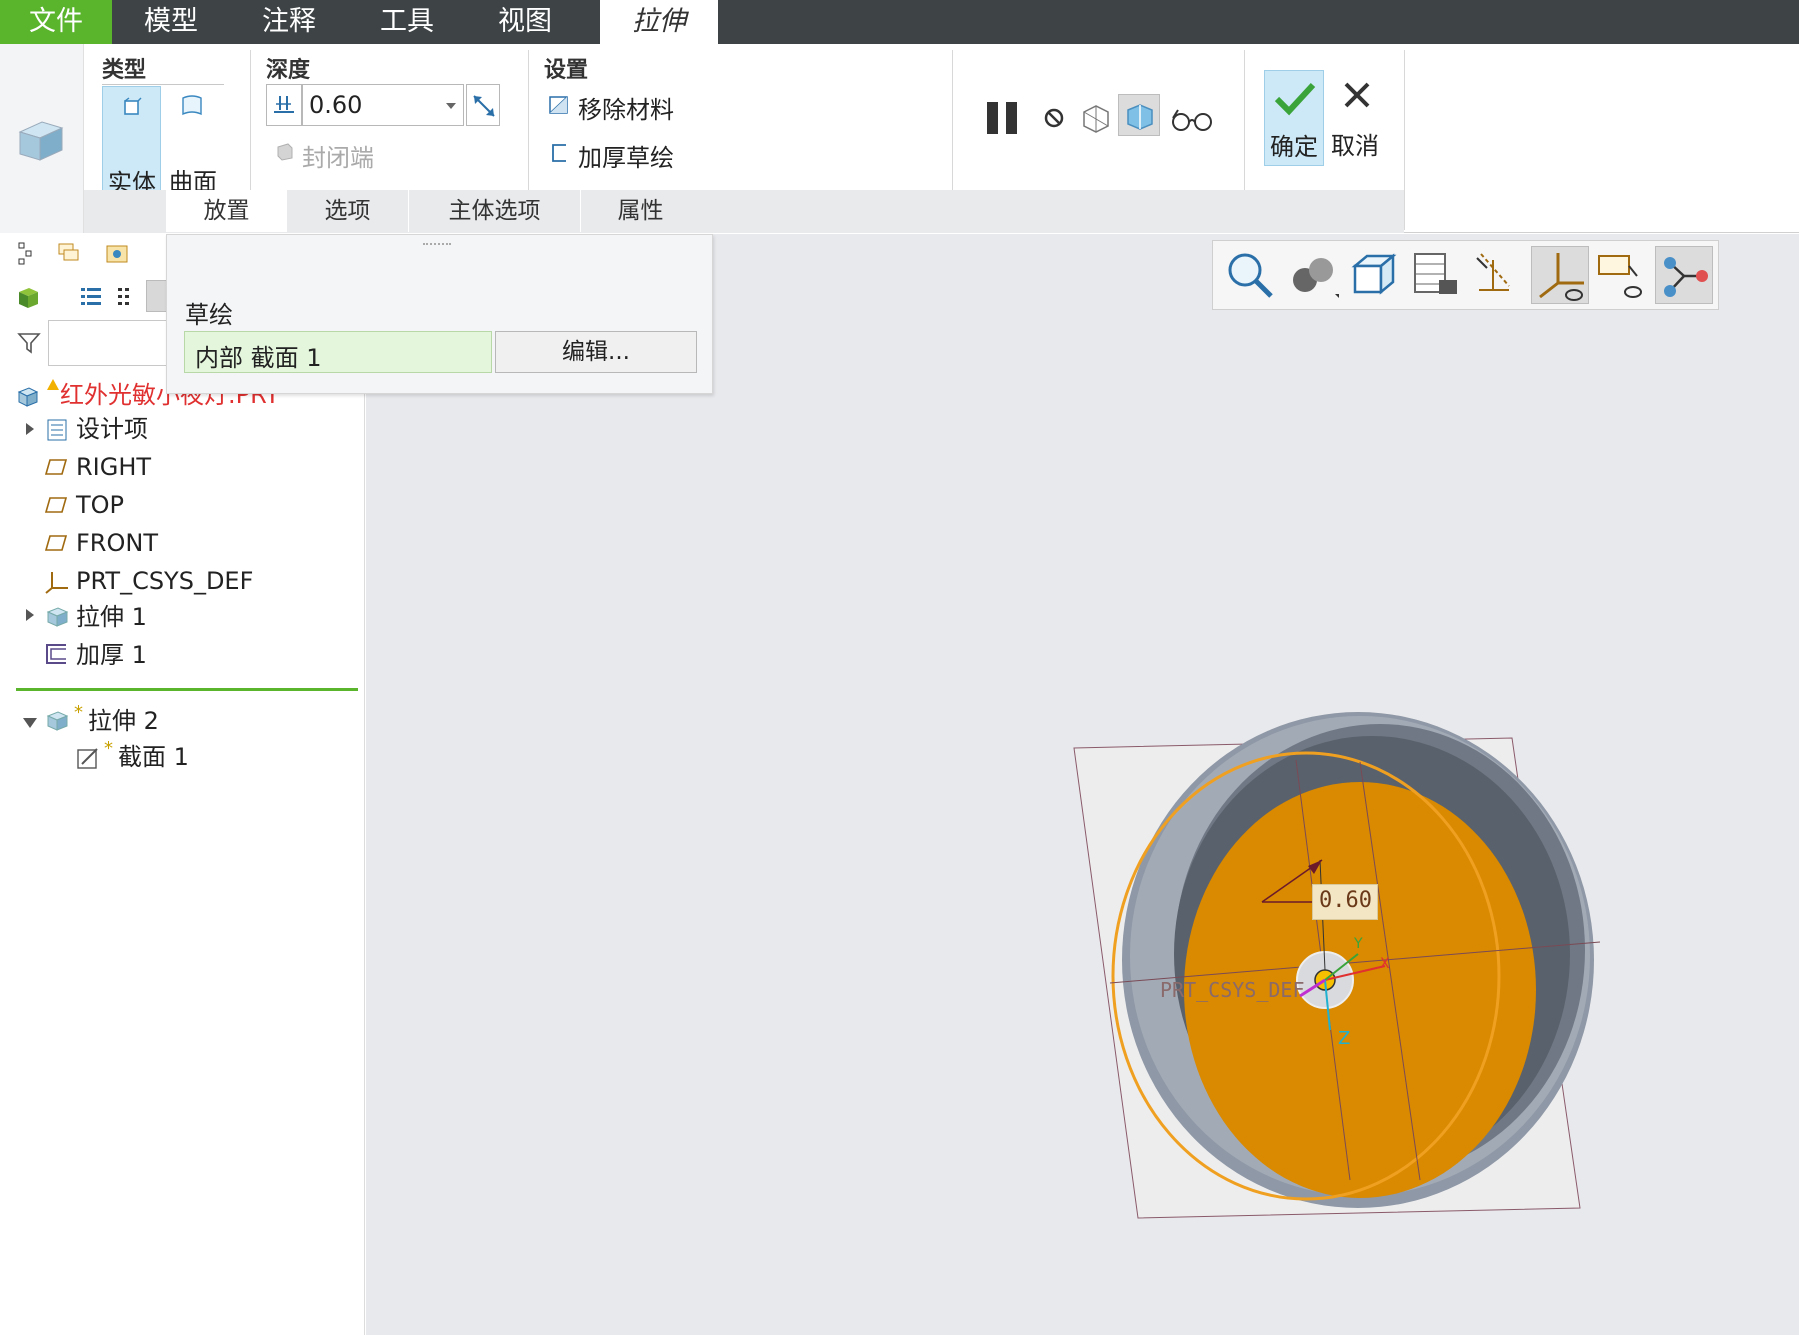 The image size is (1799, 1335). Describe the element at coordinates (1192, 120) in the screenshot. I see `verify-mode-icon` at that location.